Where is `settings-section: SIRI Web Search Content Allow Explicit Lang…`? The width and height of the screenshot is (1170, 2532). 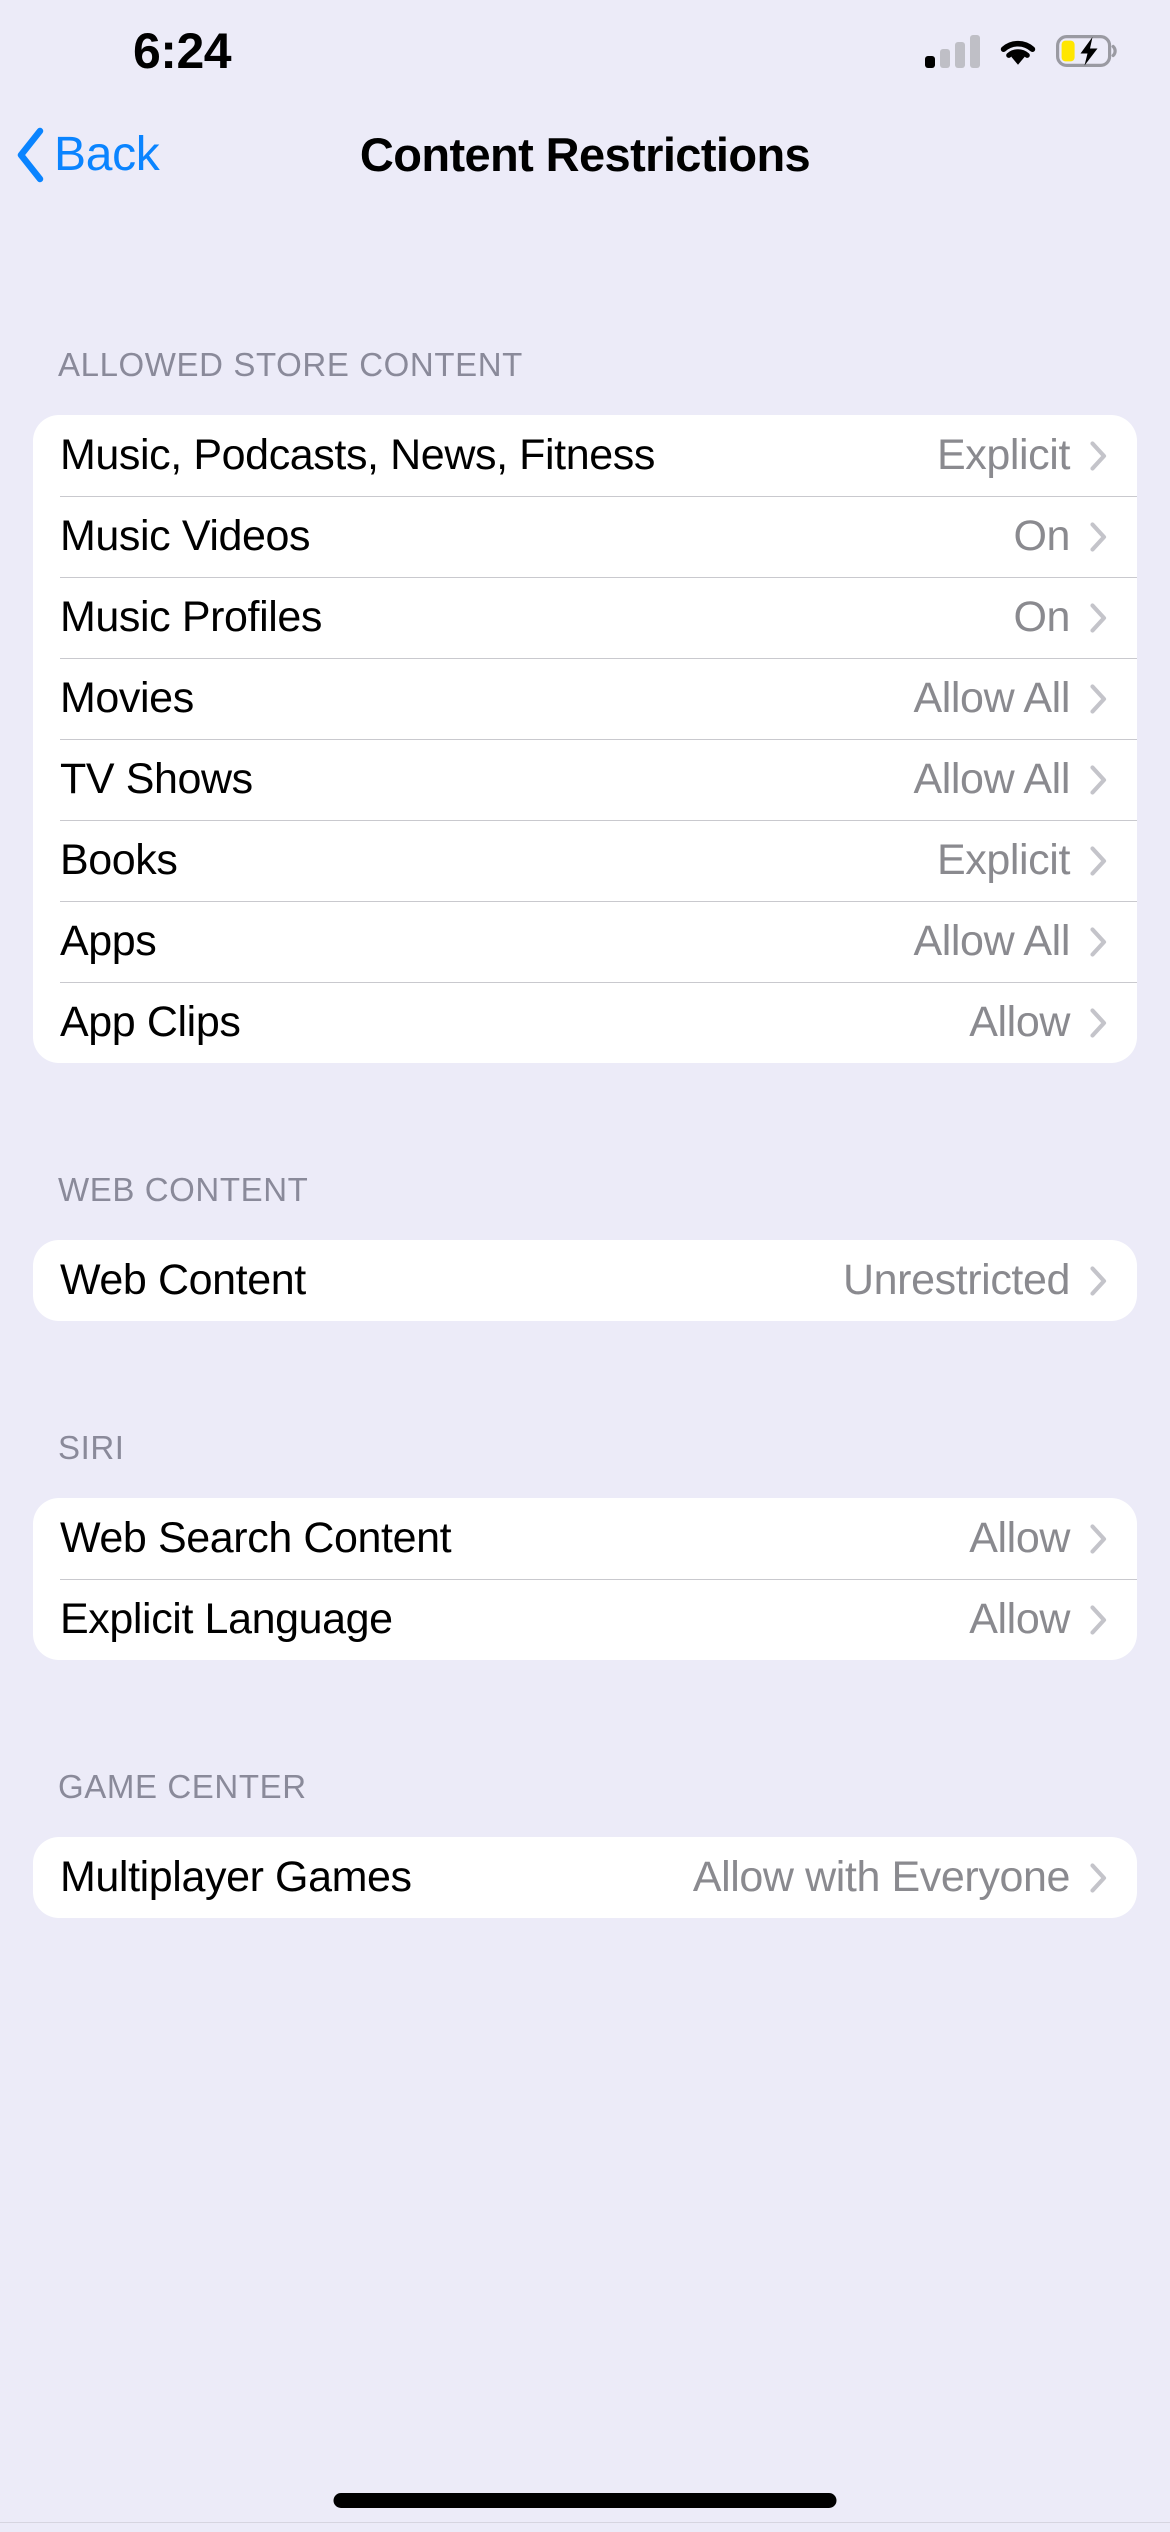 settings-section: SIRI Web Search Content Allow Explicit Lang… is located at coordinates (585, 1544).